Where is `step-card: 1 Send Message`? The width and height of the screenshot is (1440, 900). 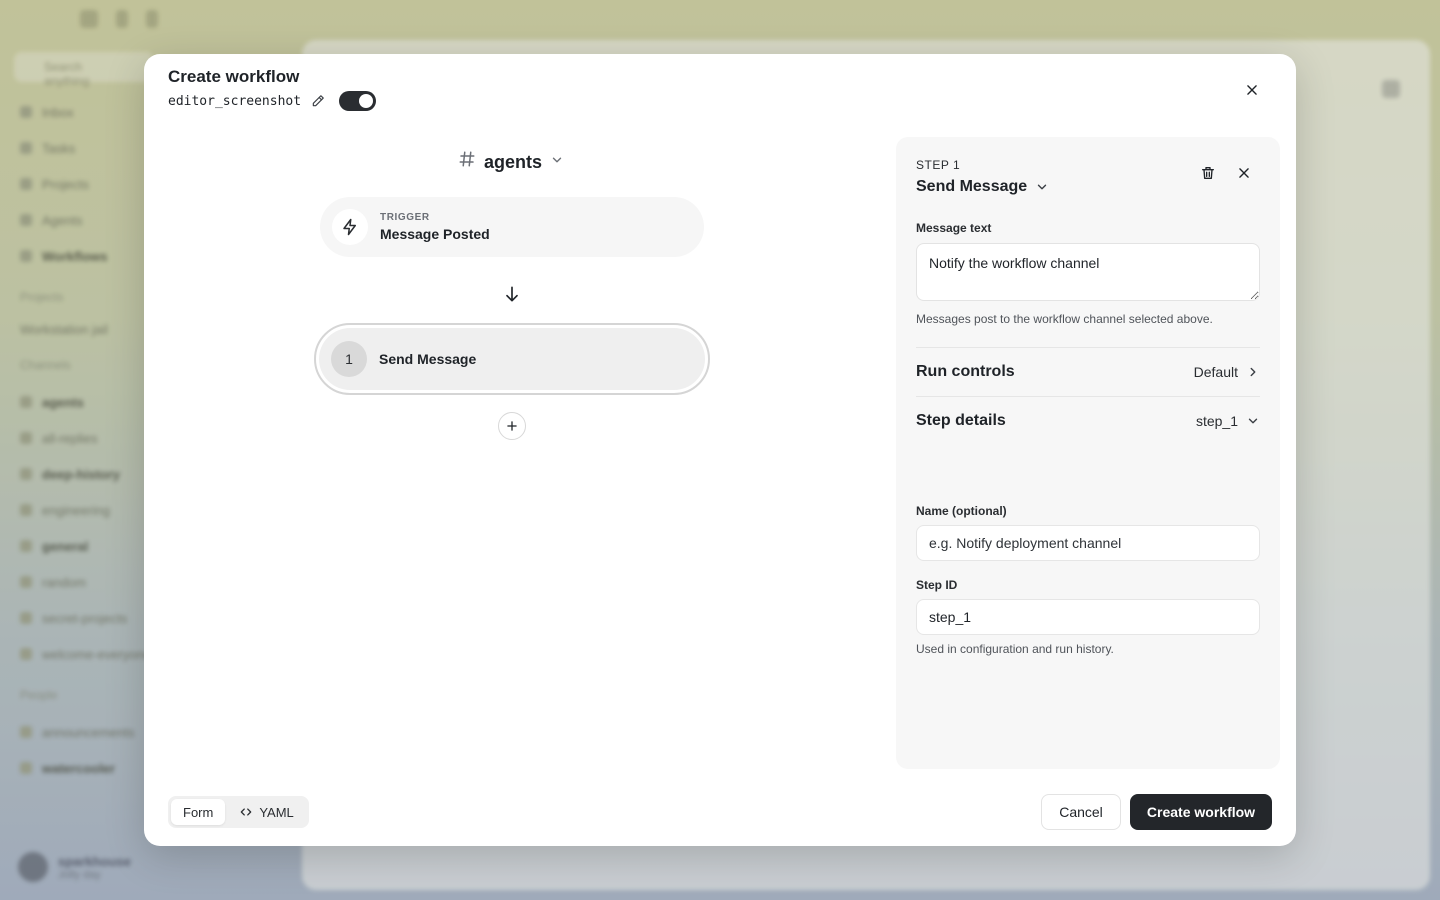 step-card: 1 Send Message is located at coordinates (512, 359).